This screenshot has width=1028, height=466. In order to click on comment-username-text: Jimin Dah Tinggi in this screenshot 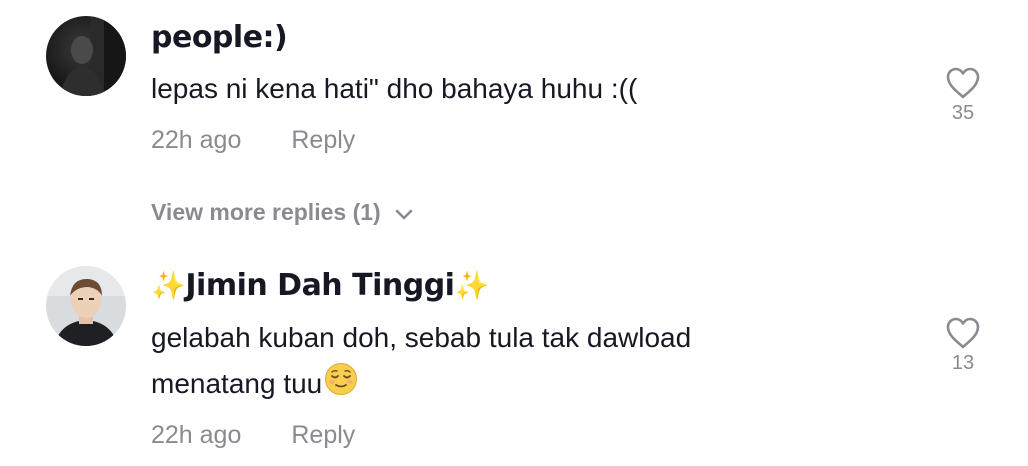, I will do `click(320, 285)`.